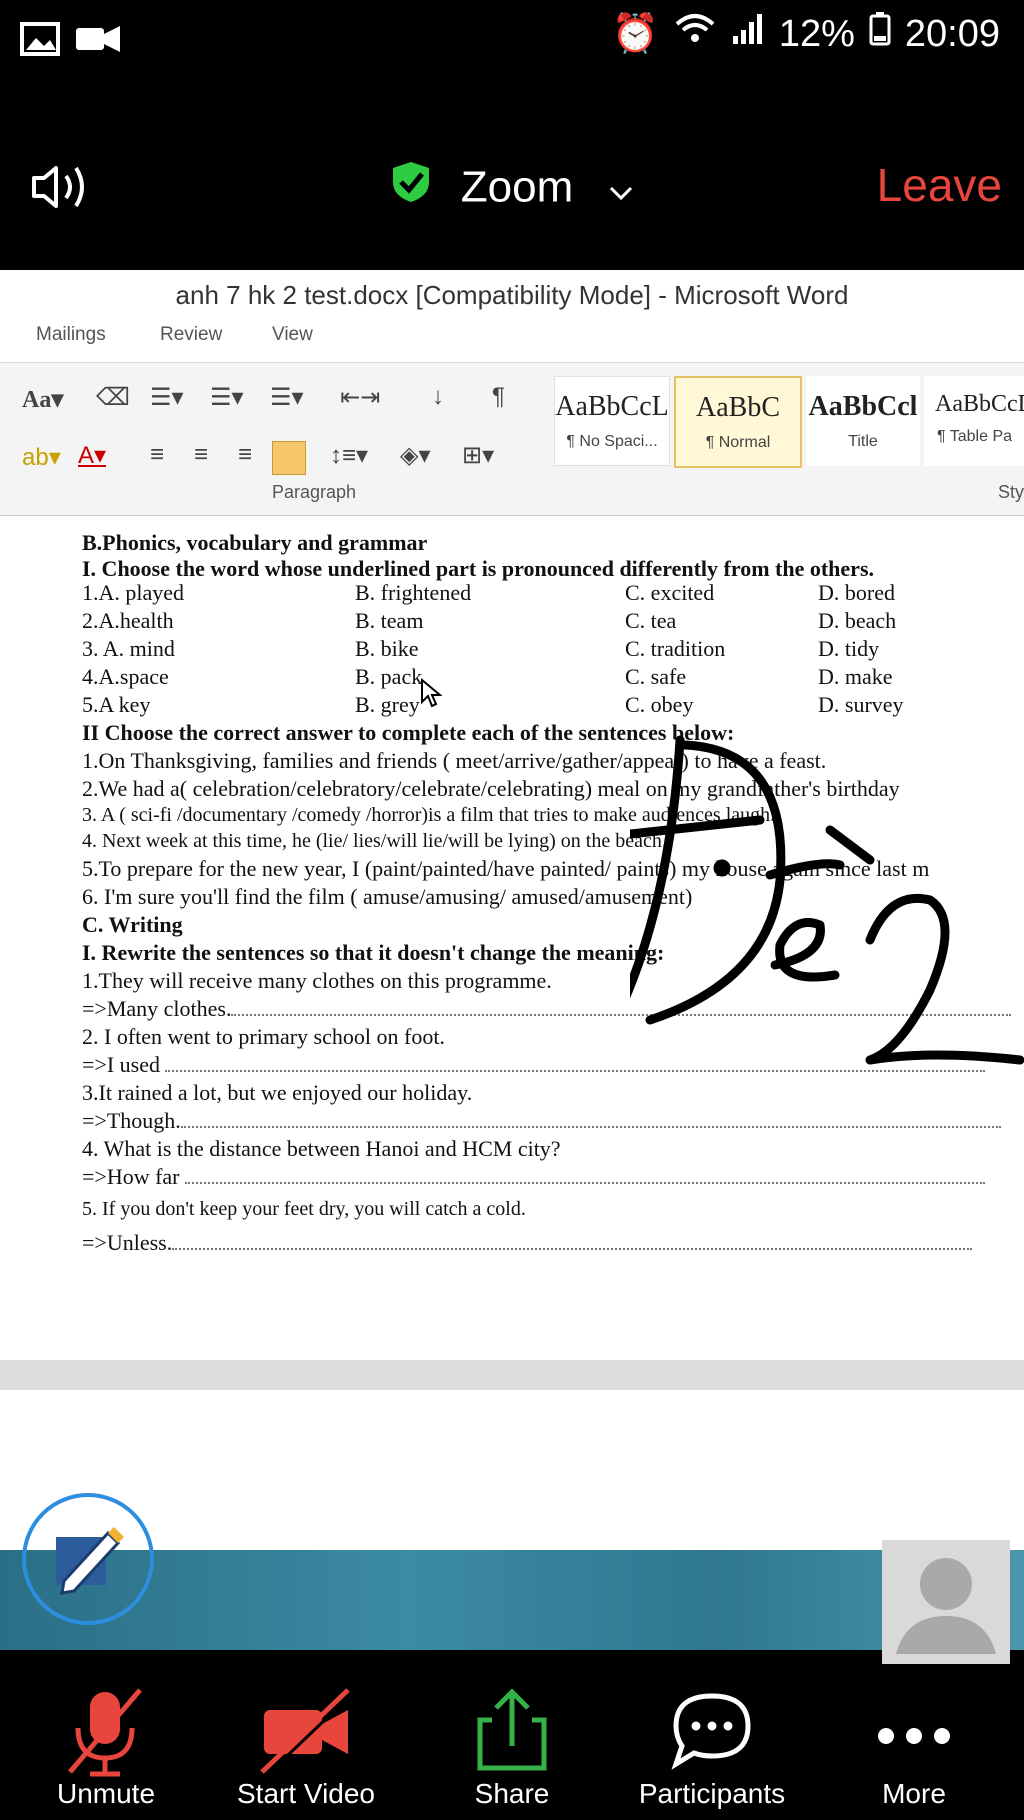  What do you see at coordinates (292, 335) in the screenshot?
I see `tab-view: View` at bounding box center [292, 335].